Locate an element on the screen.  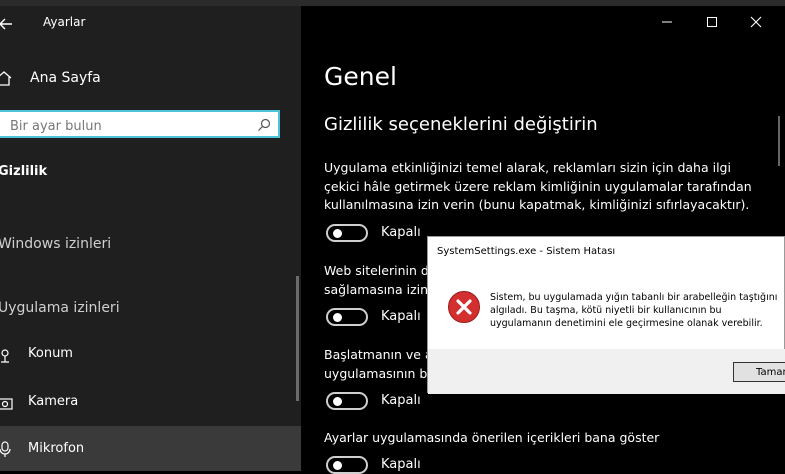
microphone-icon is located at coordinates (7, 449).